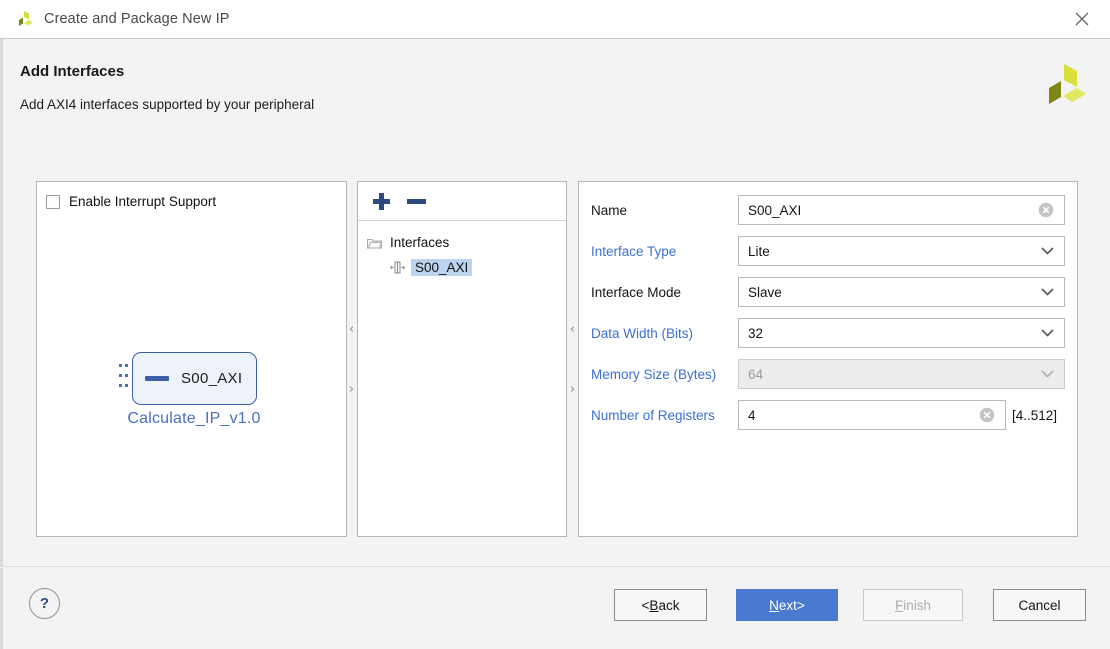 This screenshot has width=1110, height=649. What do you see at coordinates (901, 251) in the screenshot?
I see `interface-type-select: Lite` at bounding box center [901, 251].